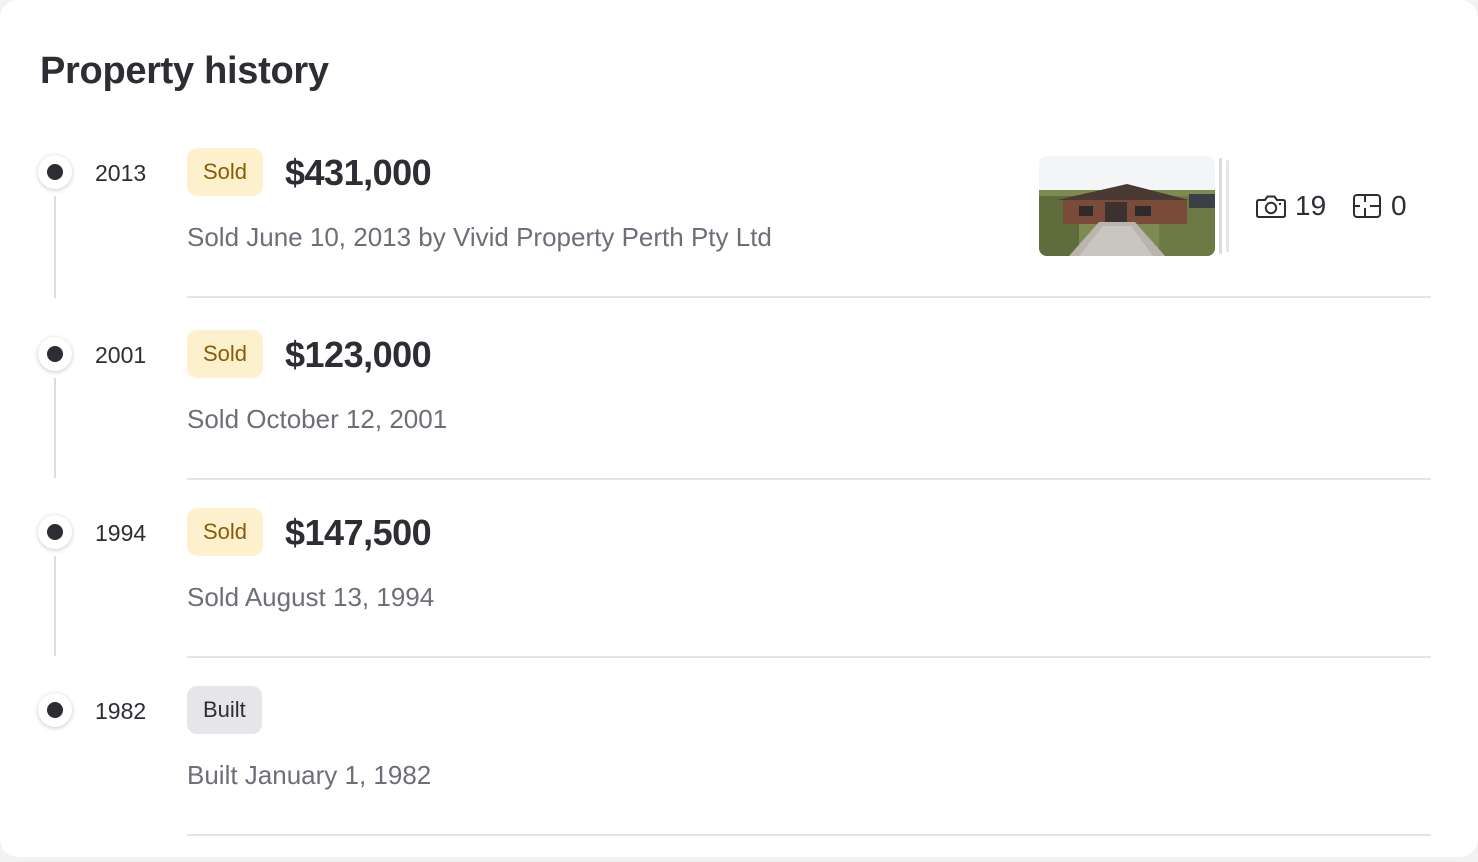 This screenshot has height=862, width=1478. Describe the element at coordinates (1271, 206) in the screenshot. I see `camera-icon` at that location.